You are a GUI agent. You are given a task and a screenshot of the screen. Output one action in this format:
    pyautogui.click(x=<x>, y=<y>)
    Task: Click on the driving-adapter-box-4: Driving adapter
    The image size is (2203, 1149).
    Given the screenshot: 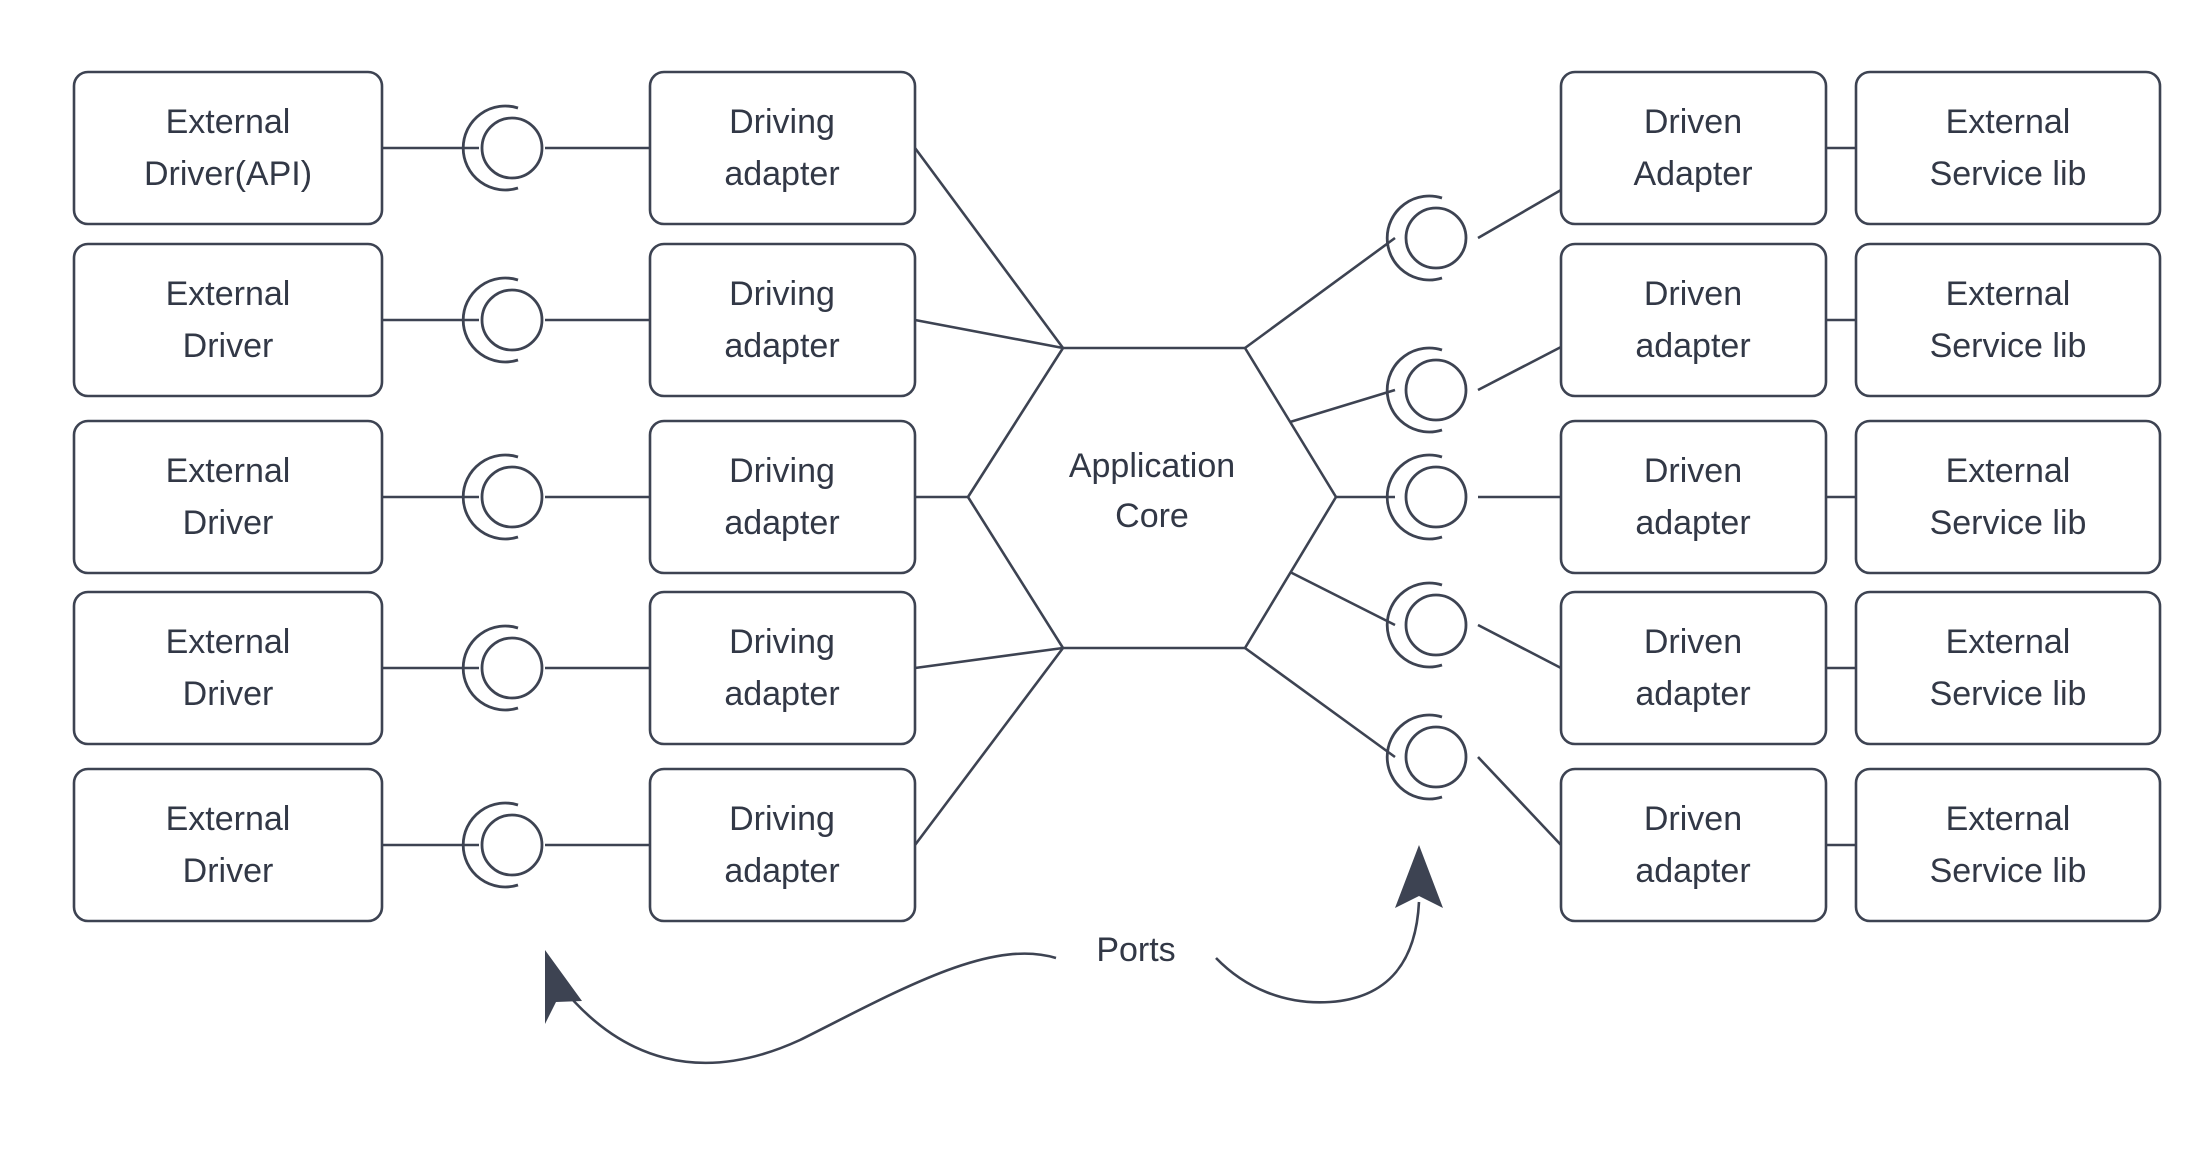 What is the action you would take?
    pyautogui.click(x=782, y=668)
    